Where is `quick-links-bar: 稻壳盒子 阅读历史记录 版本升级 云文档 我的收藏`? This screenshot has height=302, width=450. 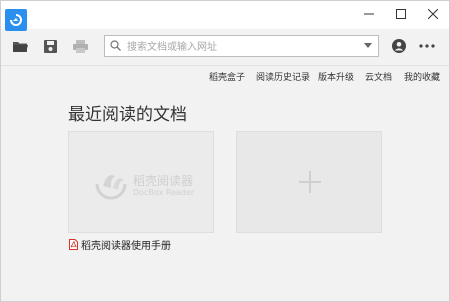
quick-links-bar: 稻壳盒子 阅读历史记录 版本升级 云文档 我的收藏 is located at coordinates (225, 75).